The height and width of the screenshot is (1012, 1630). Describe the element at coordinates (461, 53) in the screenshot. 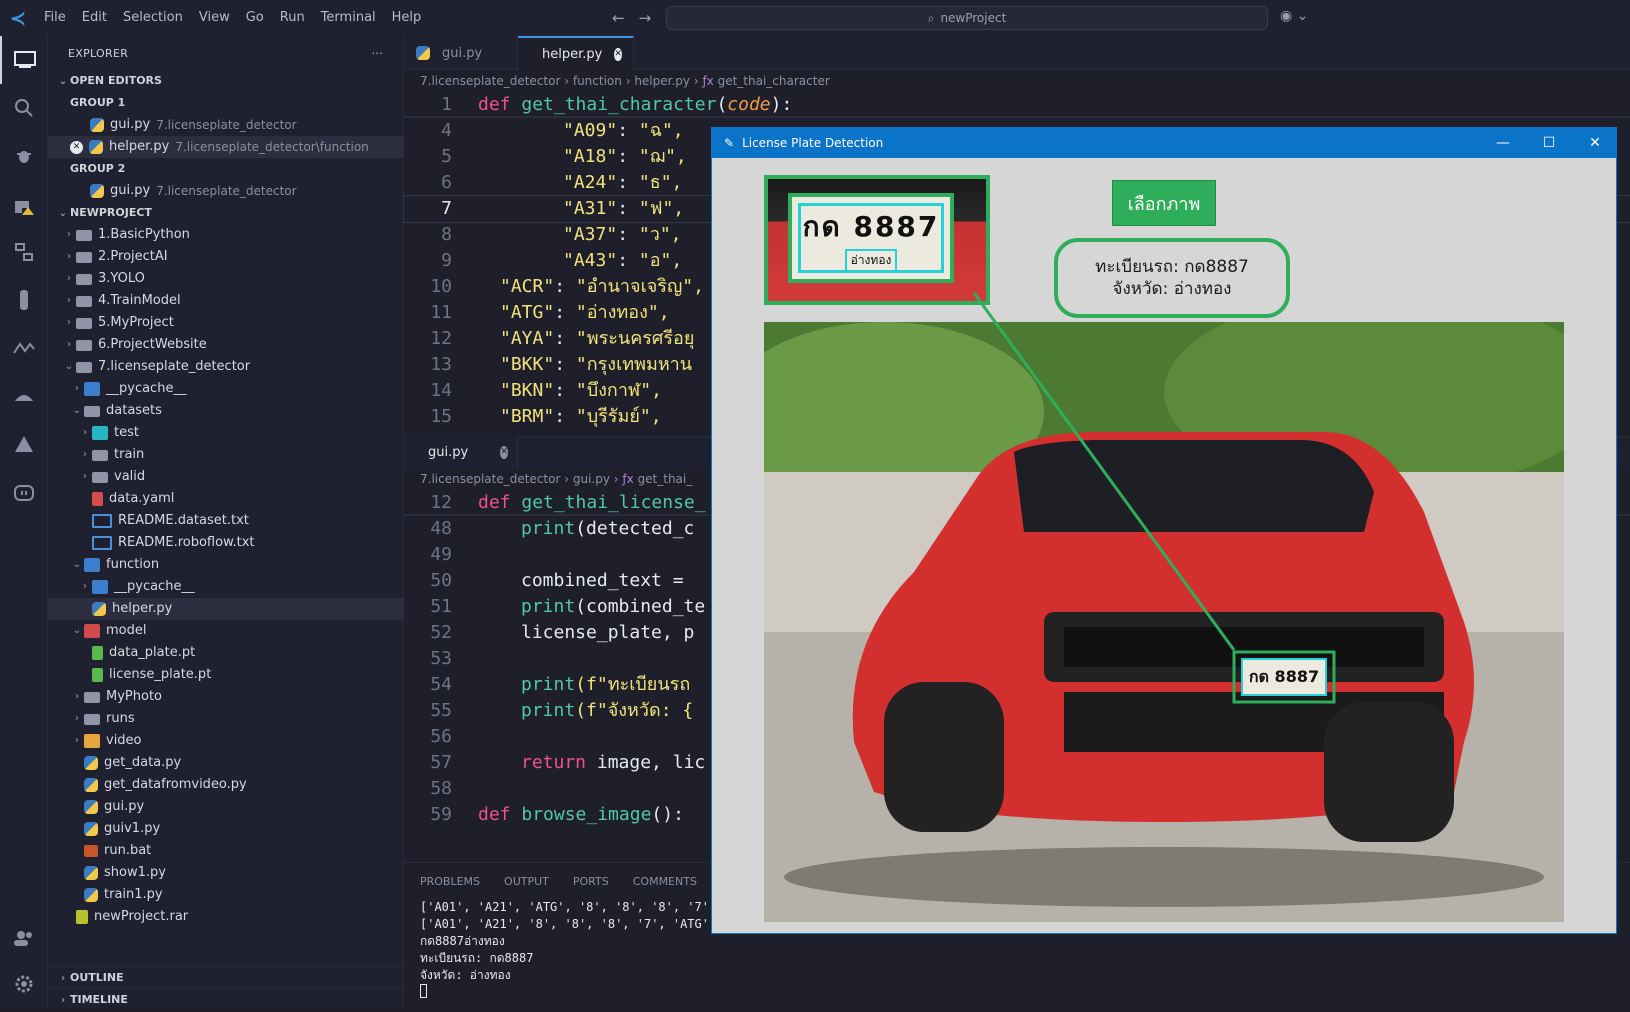

I see `tab-gui: gui.py` at that location.